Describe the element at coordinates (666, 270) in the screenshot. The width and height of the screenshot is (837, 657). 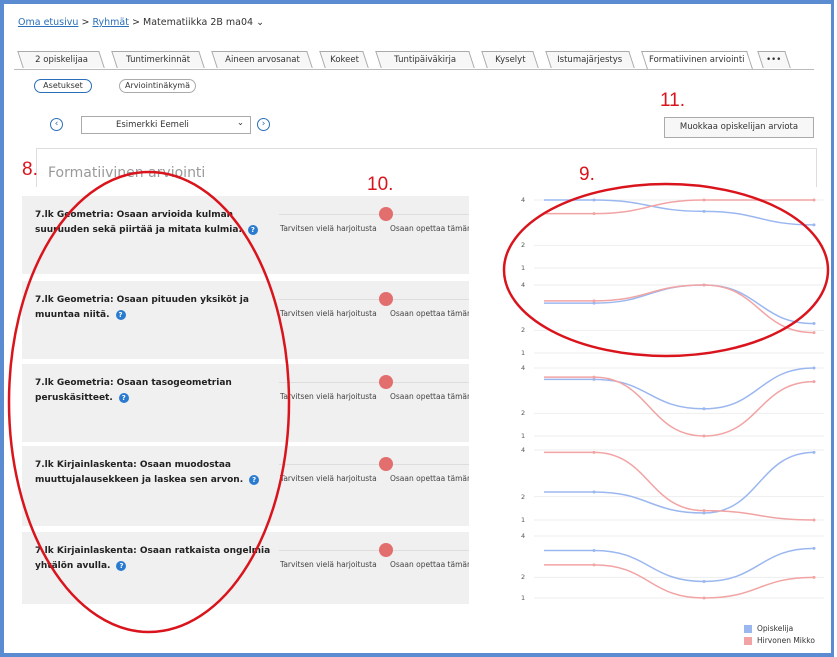
I see `annotation-ellipse` at that location.